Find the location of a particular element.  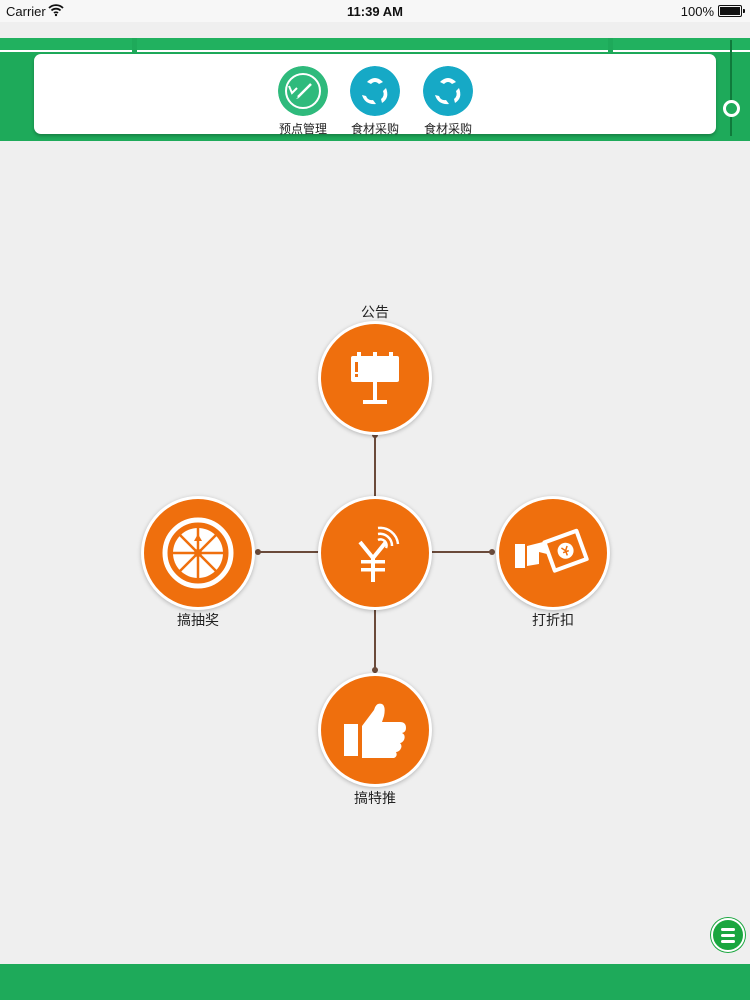

discount-cash-icon is located at coordinates (552, 550).